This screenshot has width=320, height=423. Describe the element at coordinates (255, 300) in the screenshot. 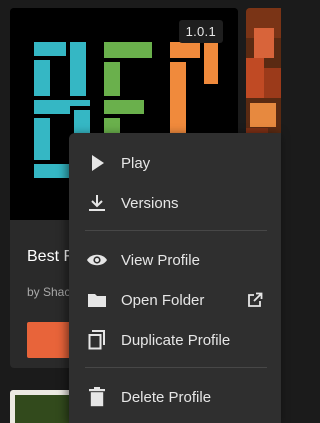

I see `external-link-icon` at that location.